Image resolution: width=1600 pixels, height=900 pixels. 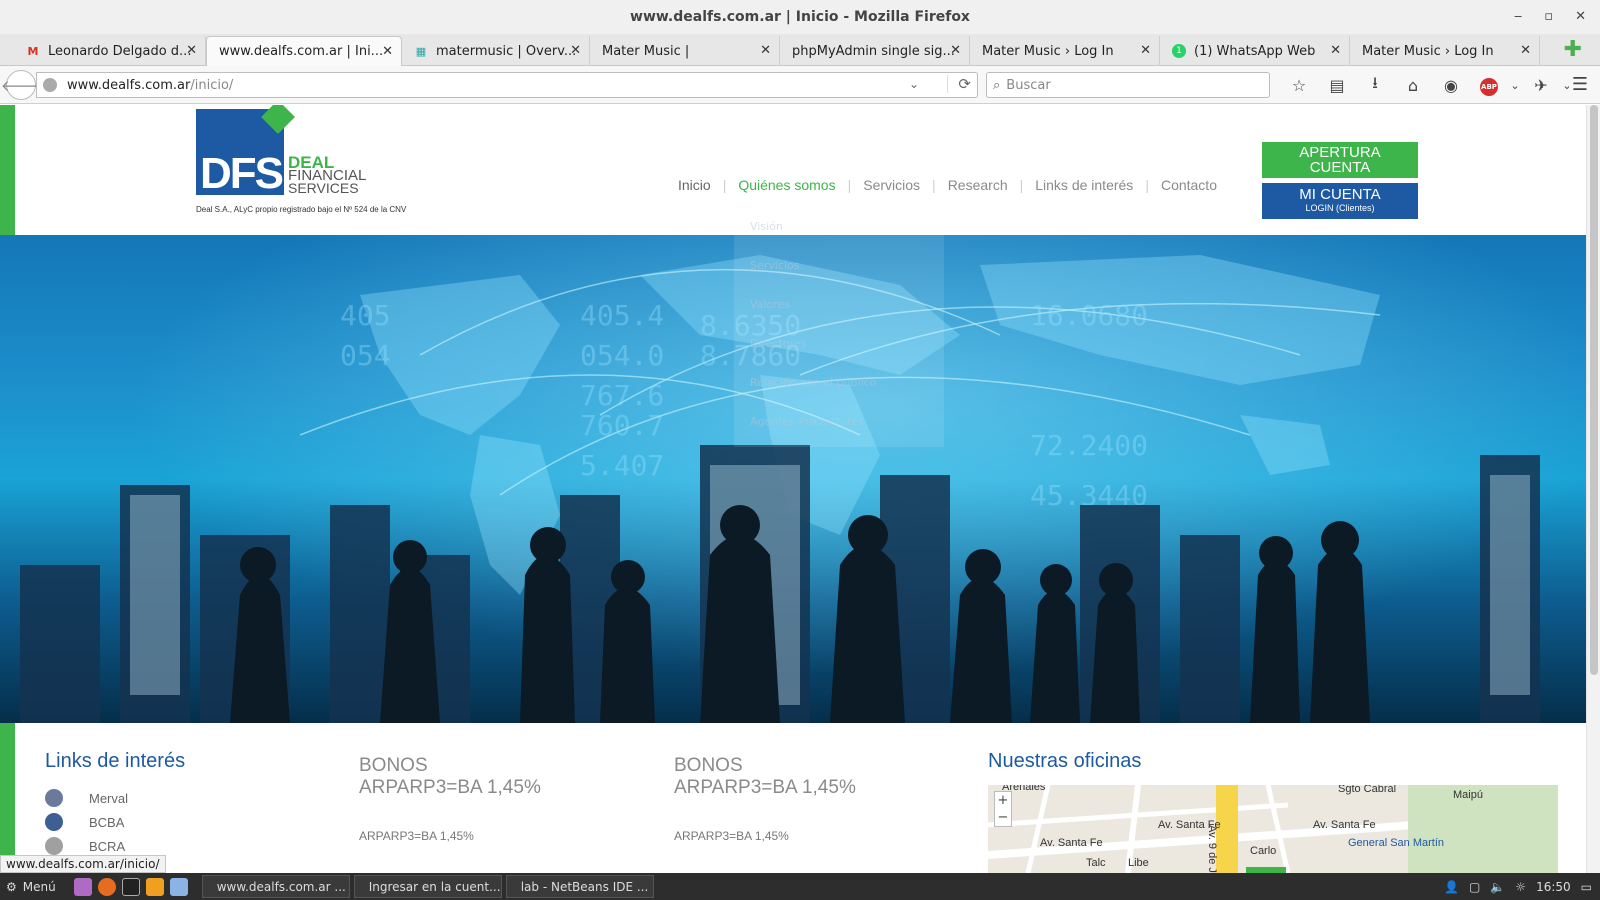 What do you see at coordinates (1340, 167) in the screenshot?
I see `apertura-label-2: CUENTA` at bounding box center [1340, 167].